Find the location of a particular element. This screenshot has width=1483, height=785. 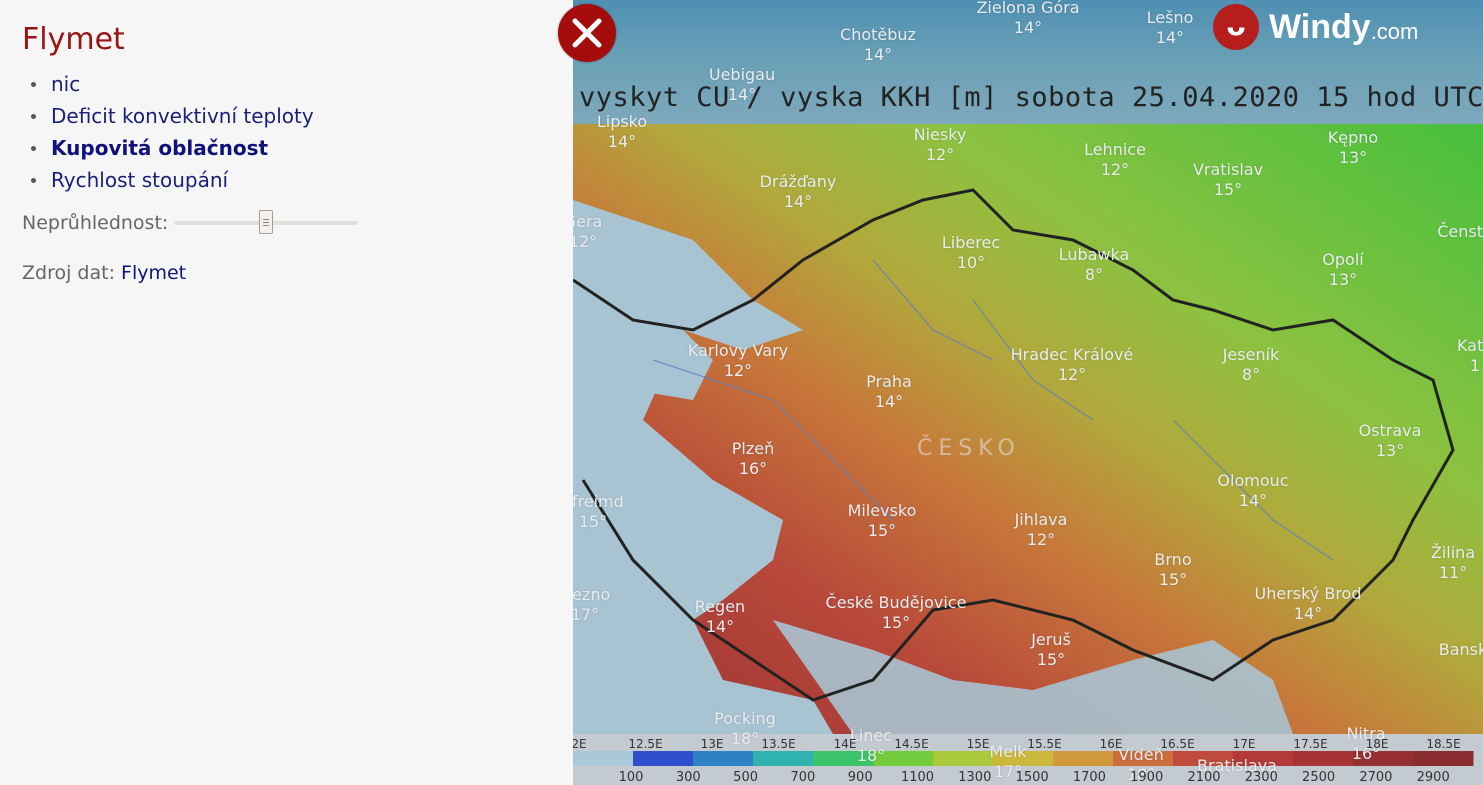

windy-logo-icon: ᴗ is located at coordinates (1236, 27).